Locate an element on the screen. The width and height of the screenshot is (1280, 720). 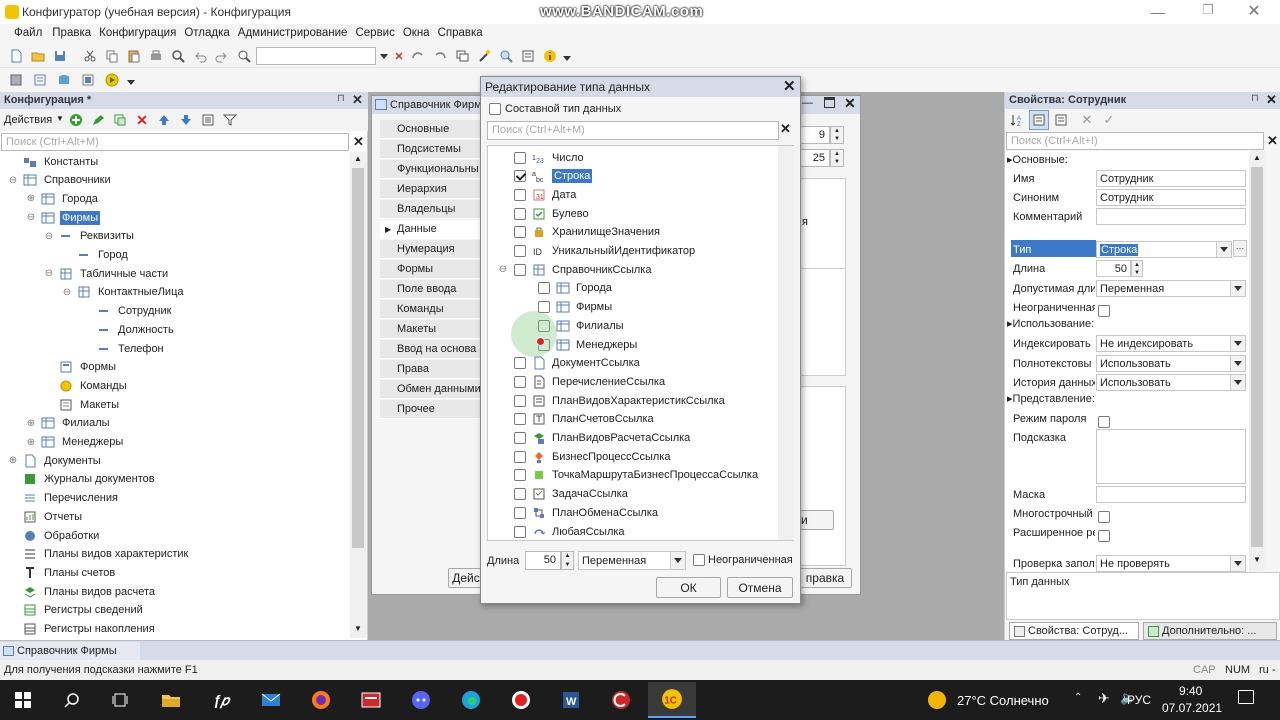
file-explorer-icon is located at coordinates (171, 700).